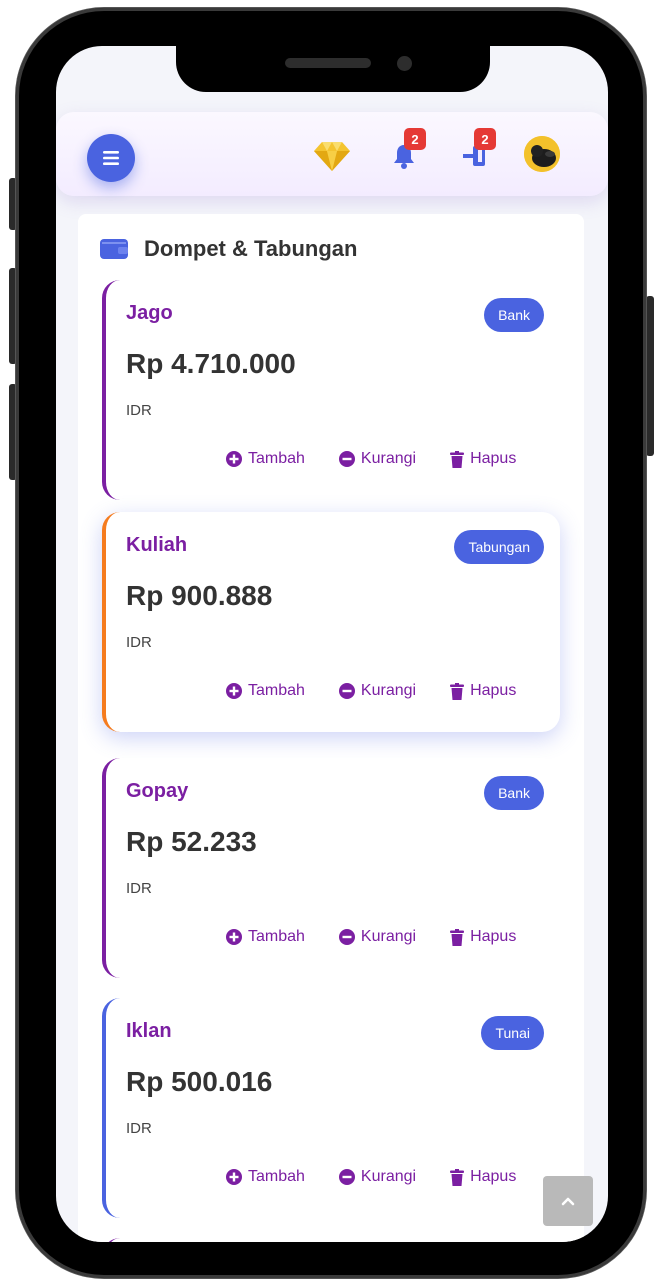 The image size is (660, 1284). I want to click on wallet-balance: Rp 4.710.000, so click(211, 363).